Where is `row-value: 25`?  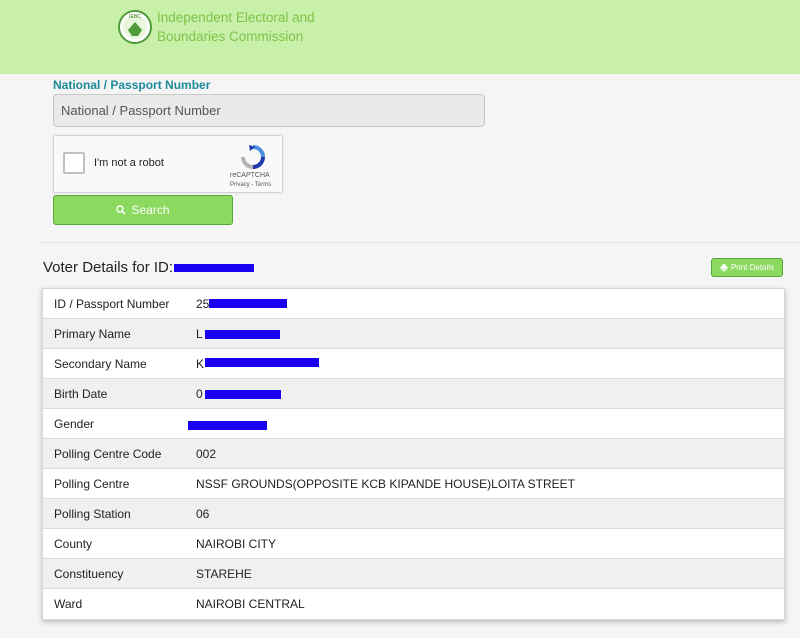 row-value: 25 is located at coordinates (203, 304).